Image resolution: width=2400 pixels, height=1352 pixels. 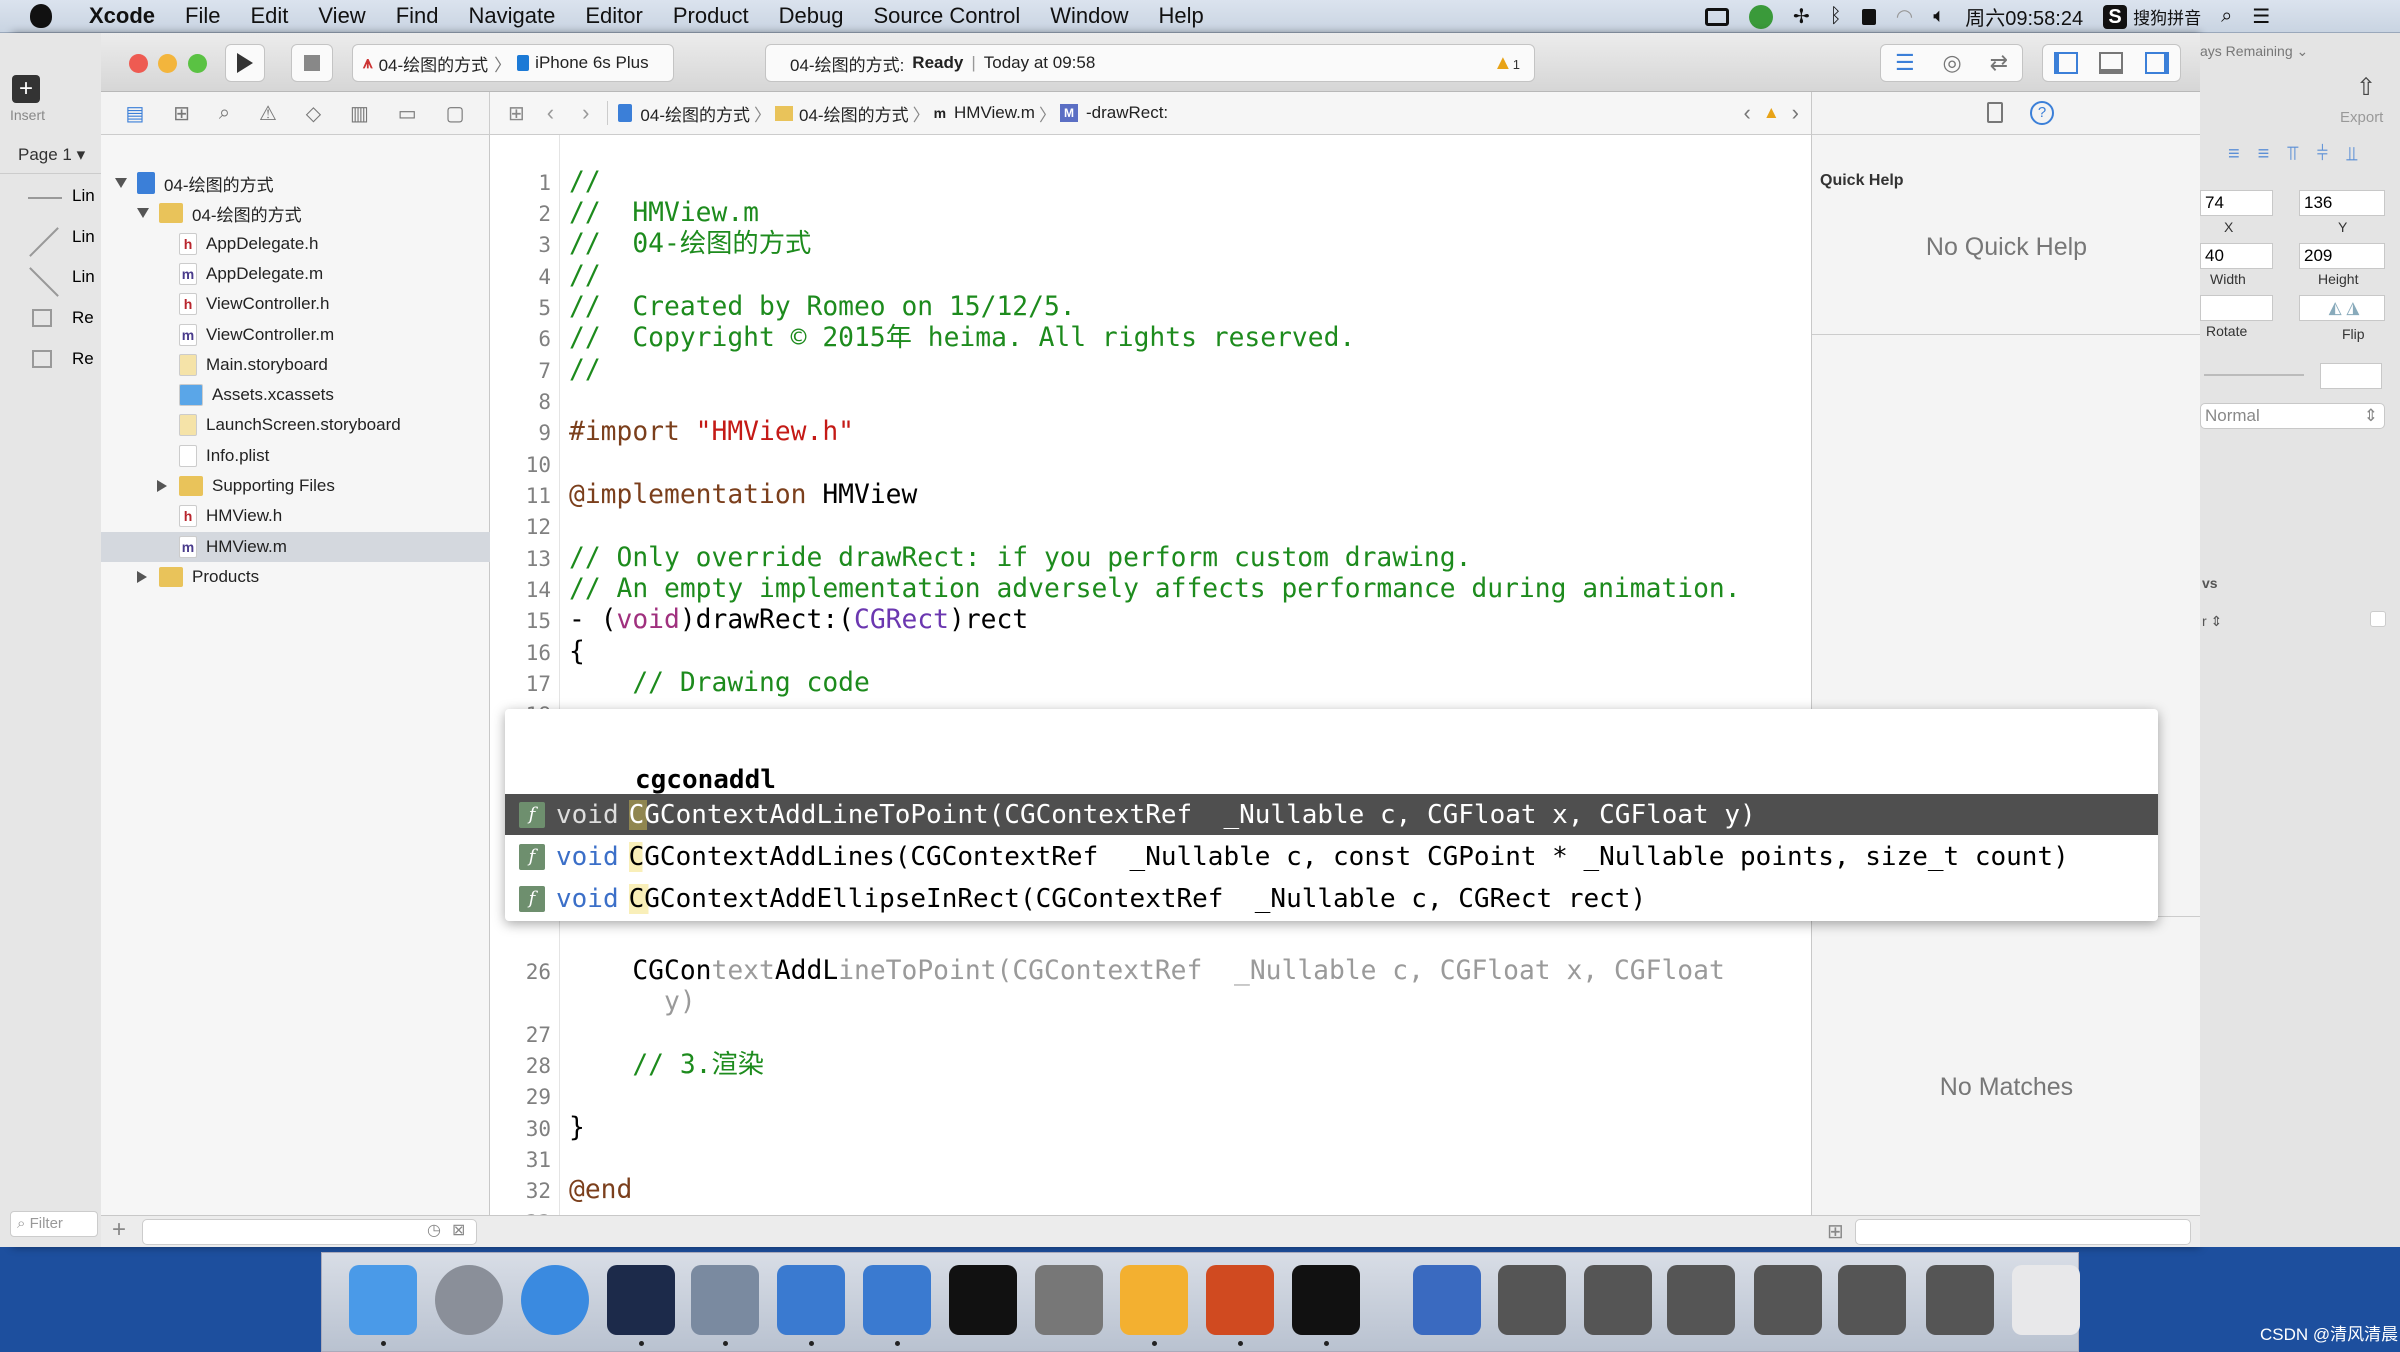 I want to click on wifi-icon: ◠, so click(x=1904, y=16).